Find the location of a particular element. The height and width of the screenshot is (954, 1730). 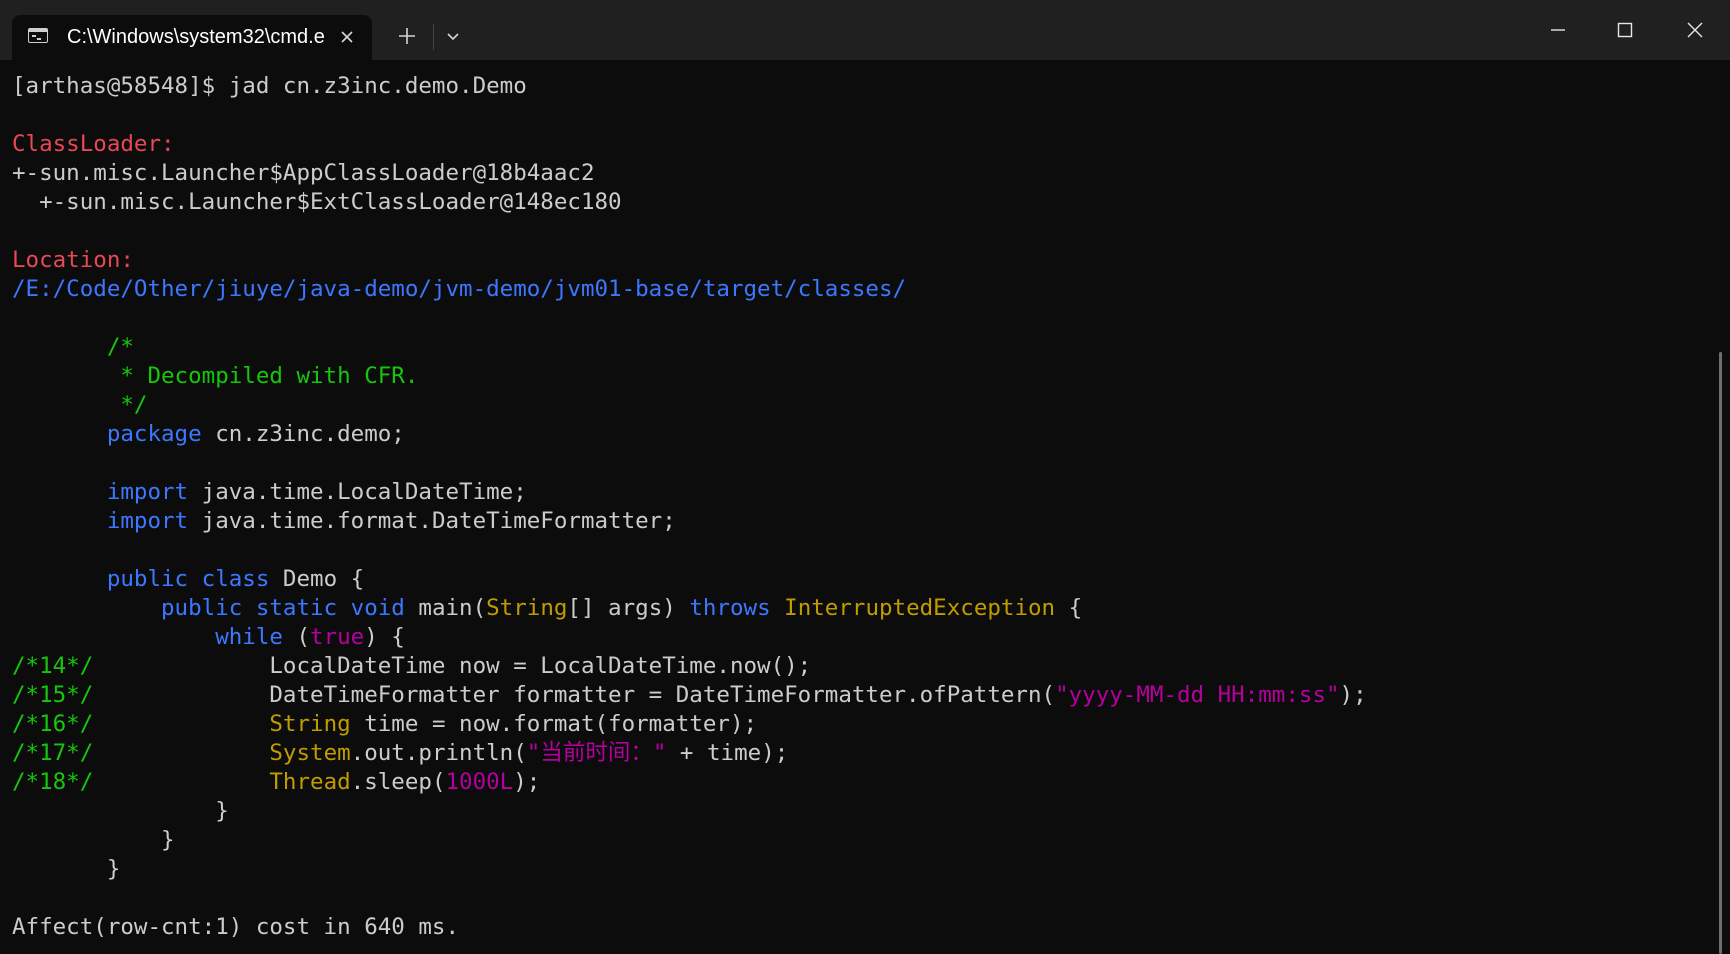

console-text: /*17*/ is located at coordinates (53, 753).